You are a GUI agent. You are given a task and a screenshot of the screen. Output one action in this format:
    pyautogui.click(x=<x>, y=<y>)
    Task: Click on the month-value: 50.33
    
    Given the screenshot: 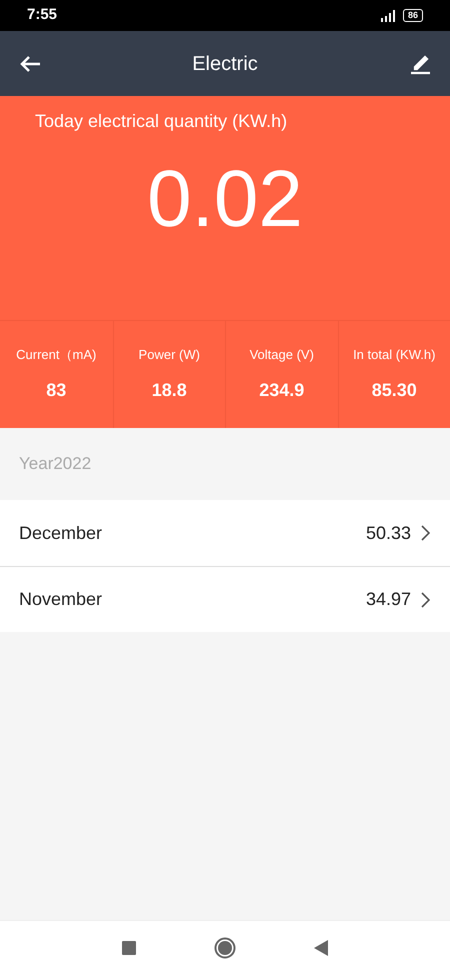 What is the action you would take?
    pyautogui.click(x=388, y=533)
    